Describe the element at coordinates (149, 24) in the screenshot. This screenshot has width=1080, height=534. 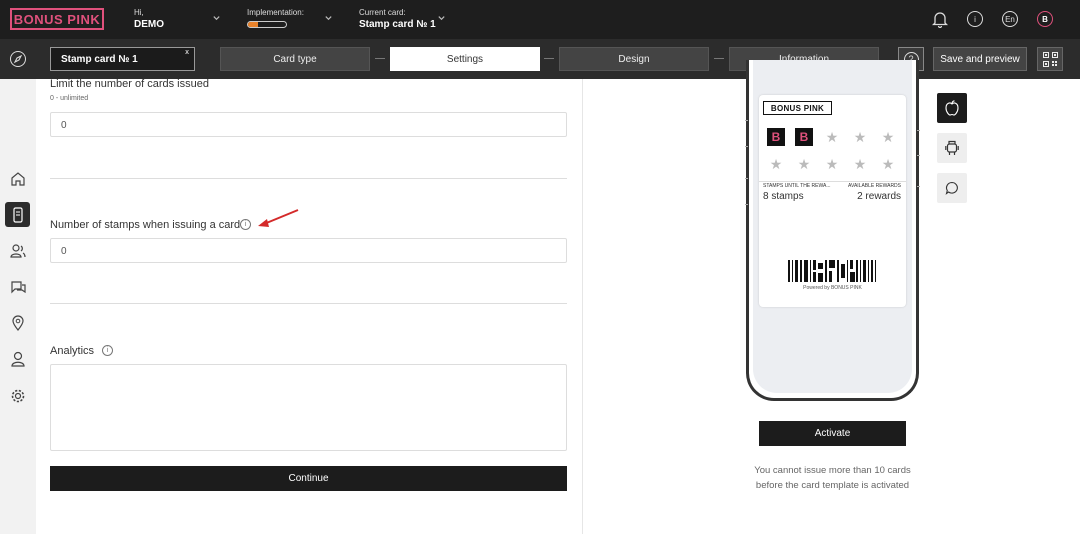
I see `user-name: DEMO` at that location.